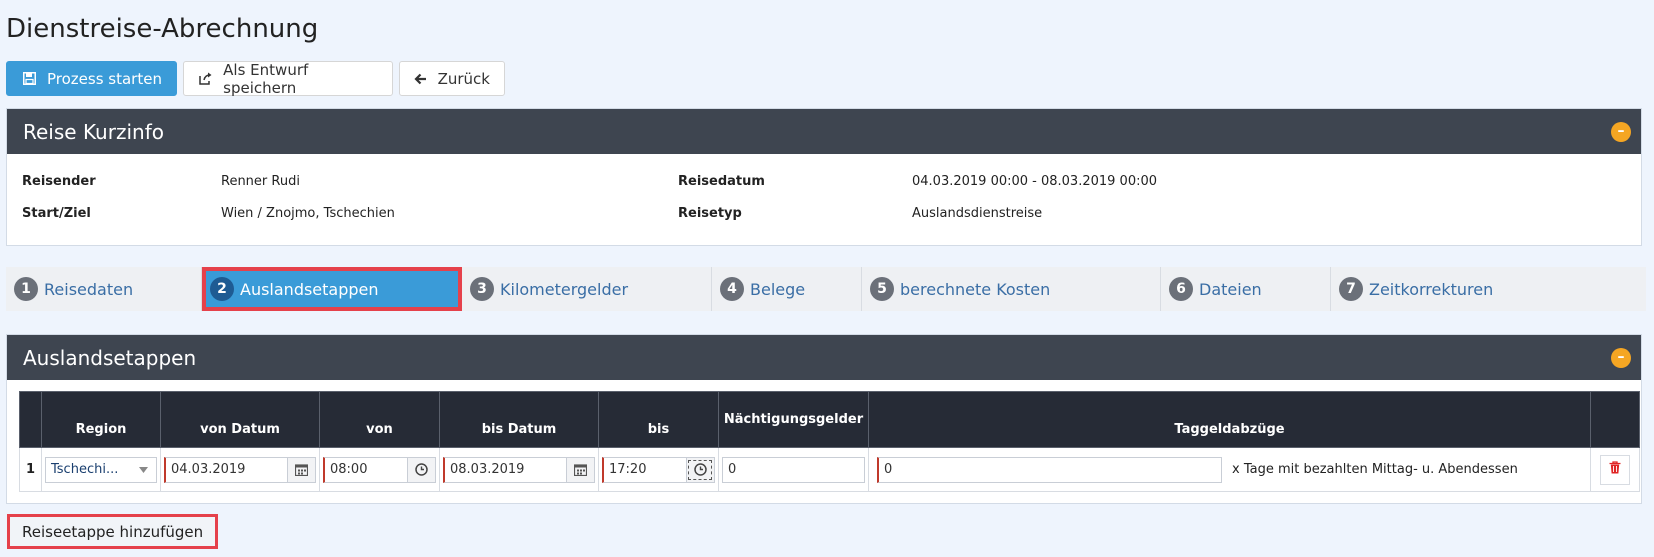 This screenshot has width=1654, height=557. What do you see at coordinates (89, 289) in the screenshot?
I see `step-label: Reisedaten` at bounding box center [89, 289].